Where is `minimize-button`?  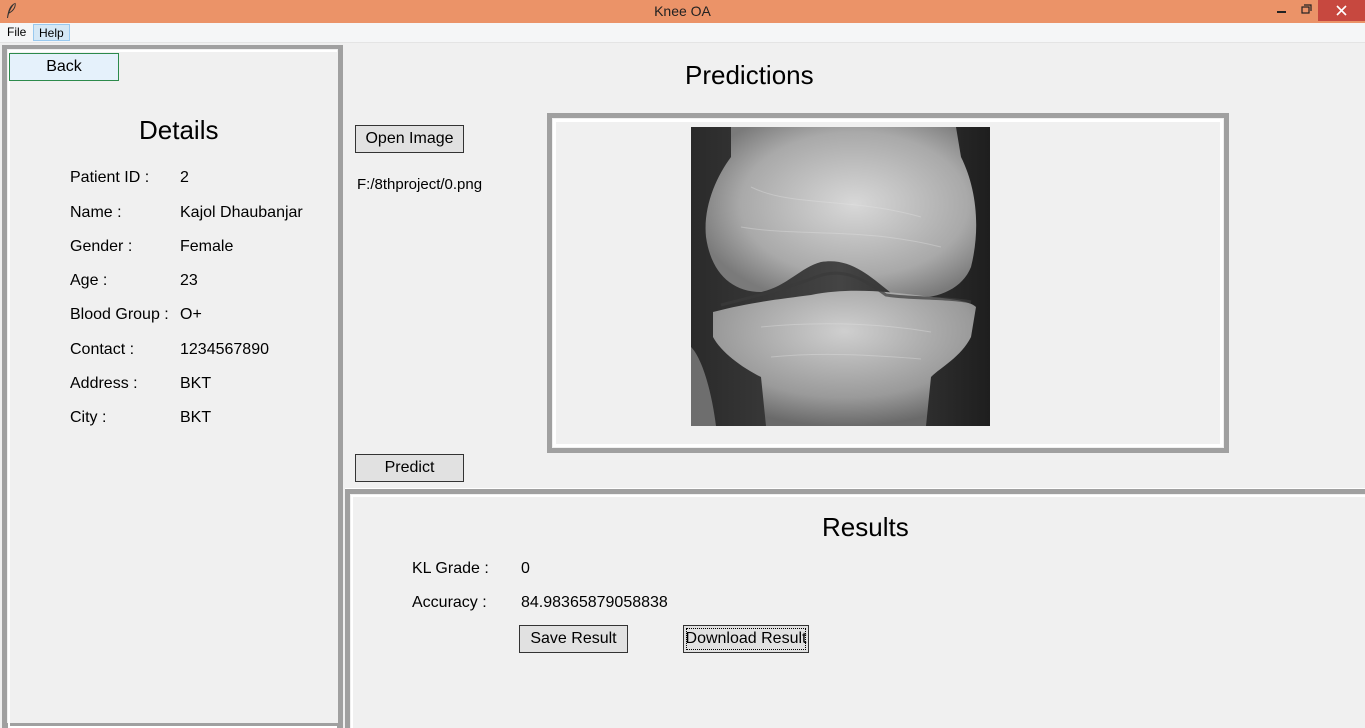 minimize-button is located at coordinates (1281, 10).